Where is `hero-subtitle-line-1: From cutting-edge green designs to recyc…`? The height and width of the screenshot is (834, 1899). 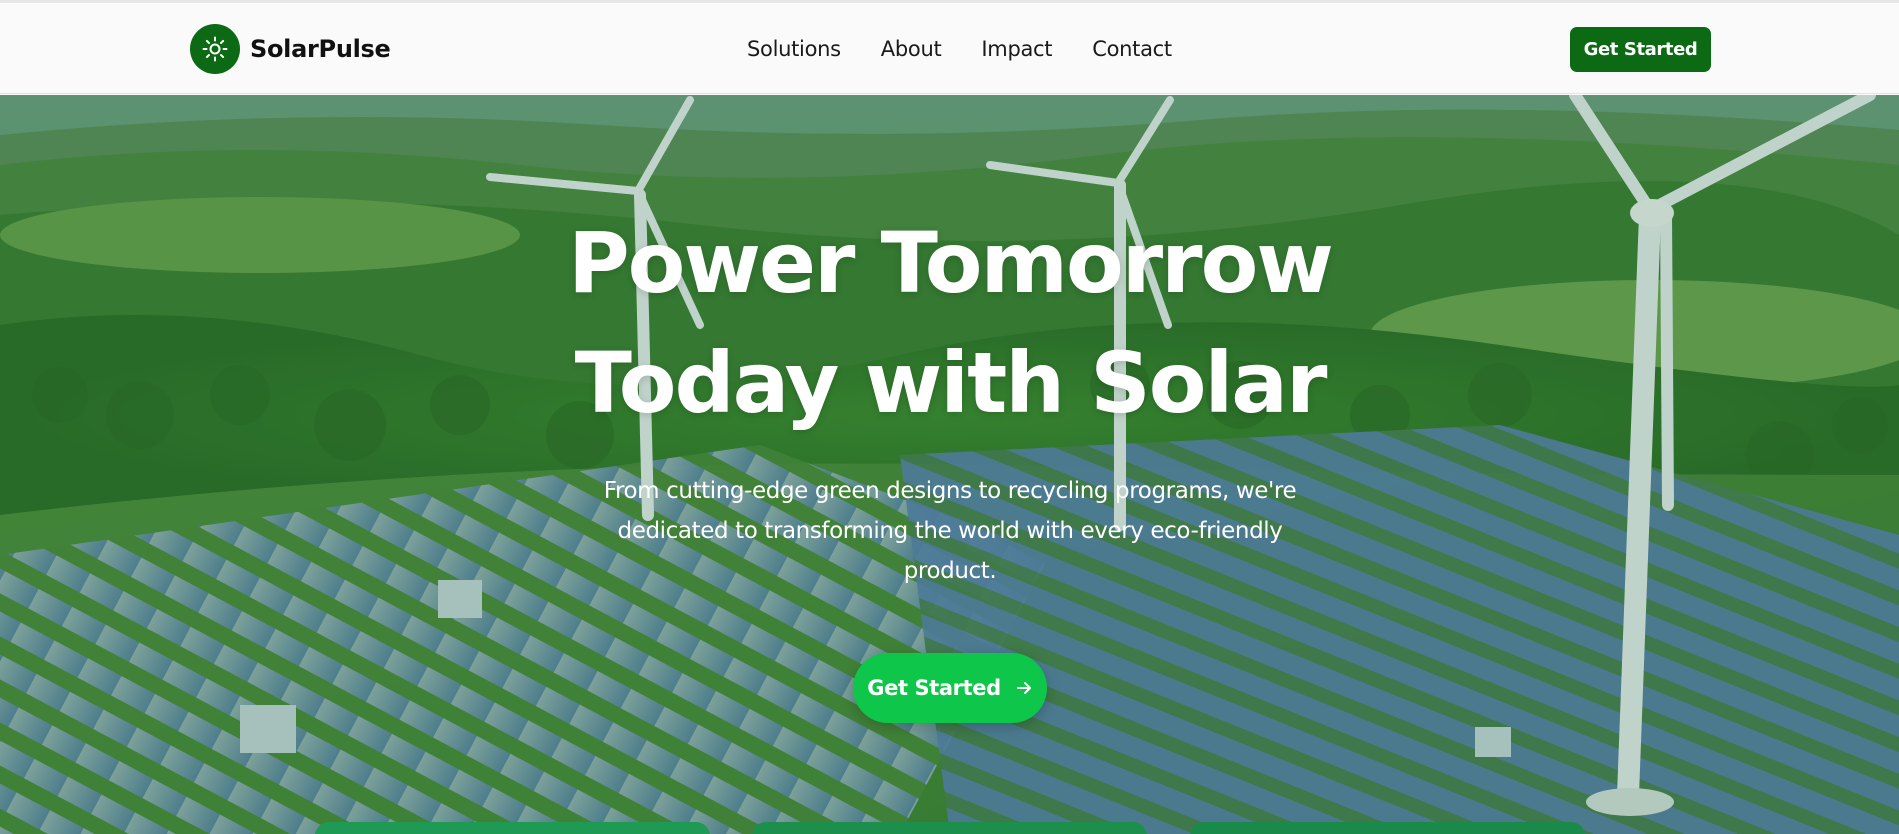
hero-subtitle-line-1: From cutting-edge green designs to recyc… is located at coordinates (950, 491).